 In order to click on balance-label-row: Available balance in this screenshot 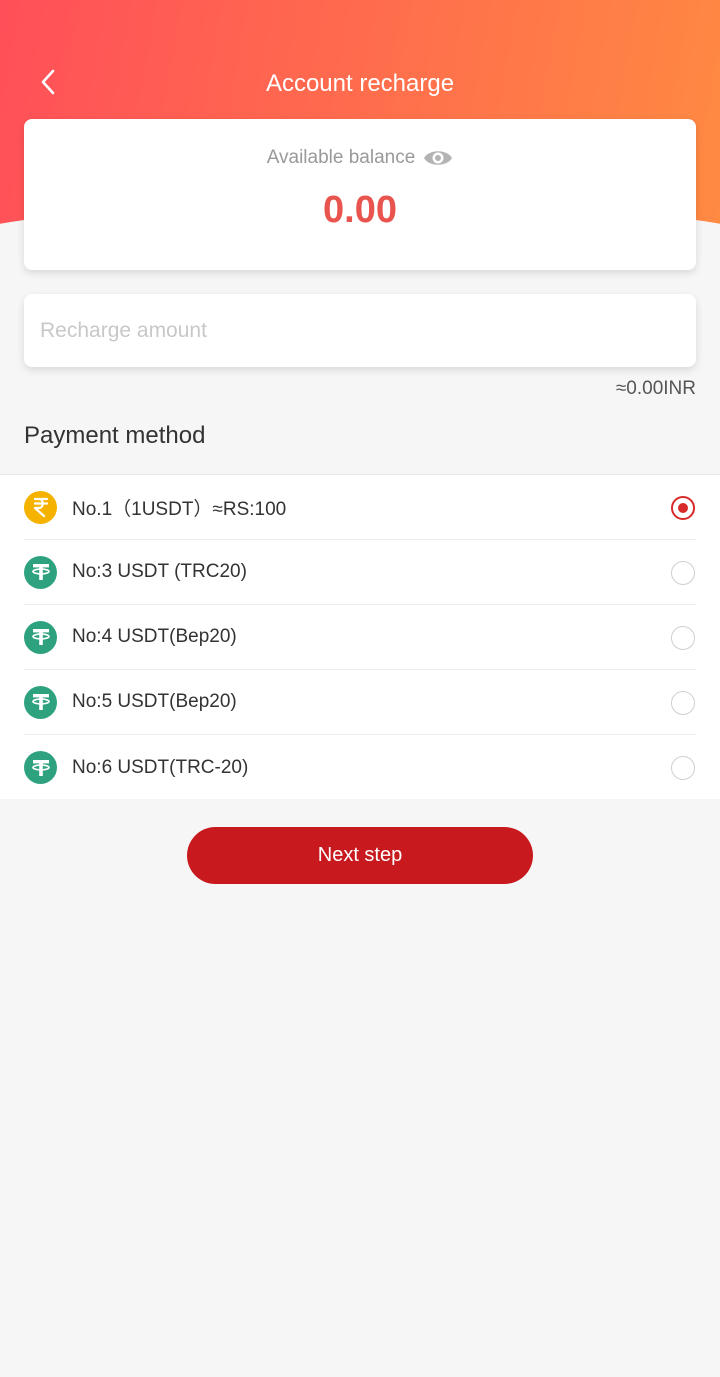, I will do `click(360, 158)`.